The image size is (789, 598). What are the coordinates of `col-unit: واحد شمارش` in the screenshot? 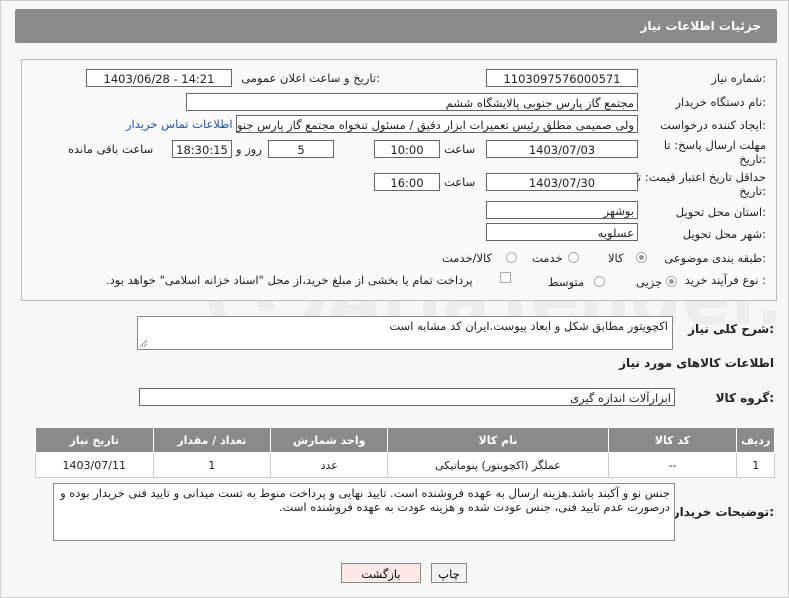 It's located at (329, 440).